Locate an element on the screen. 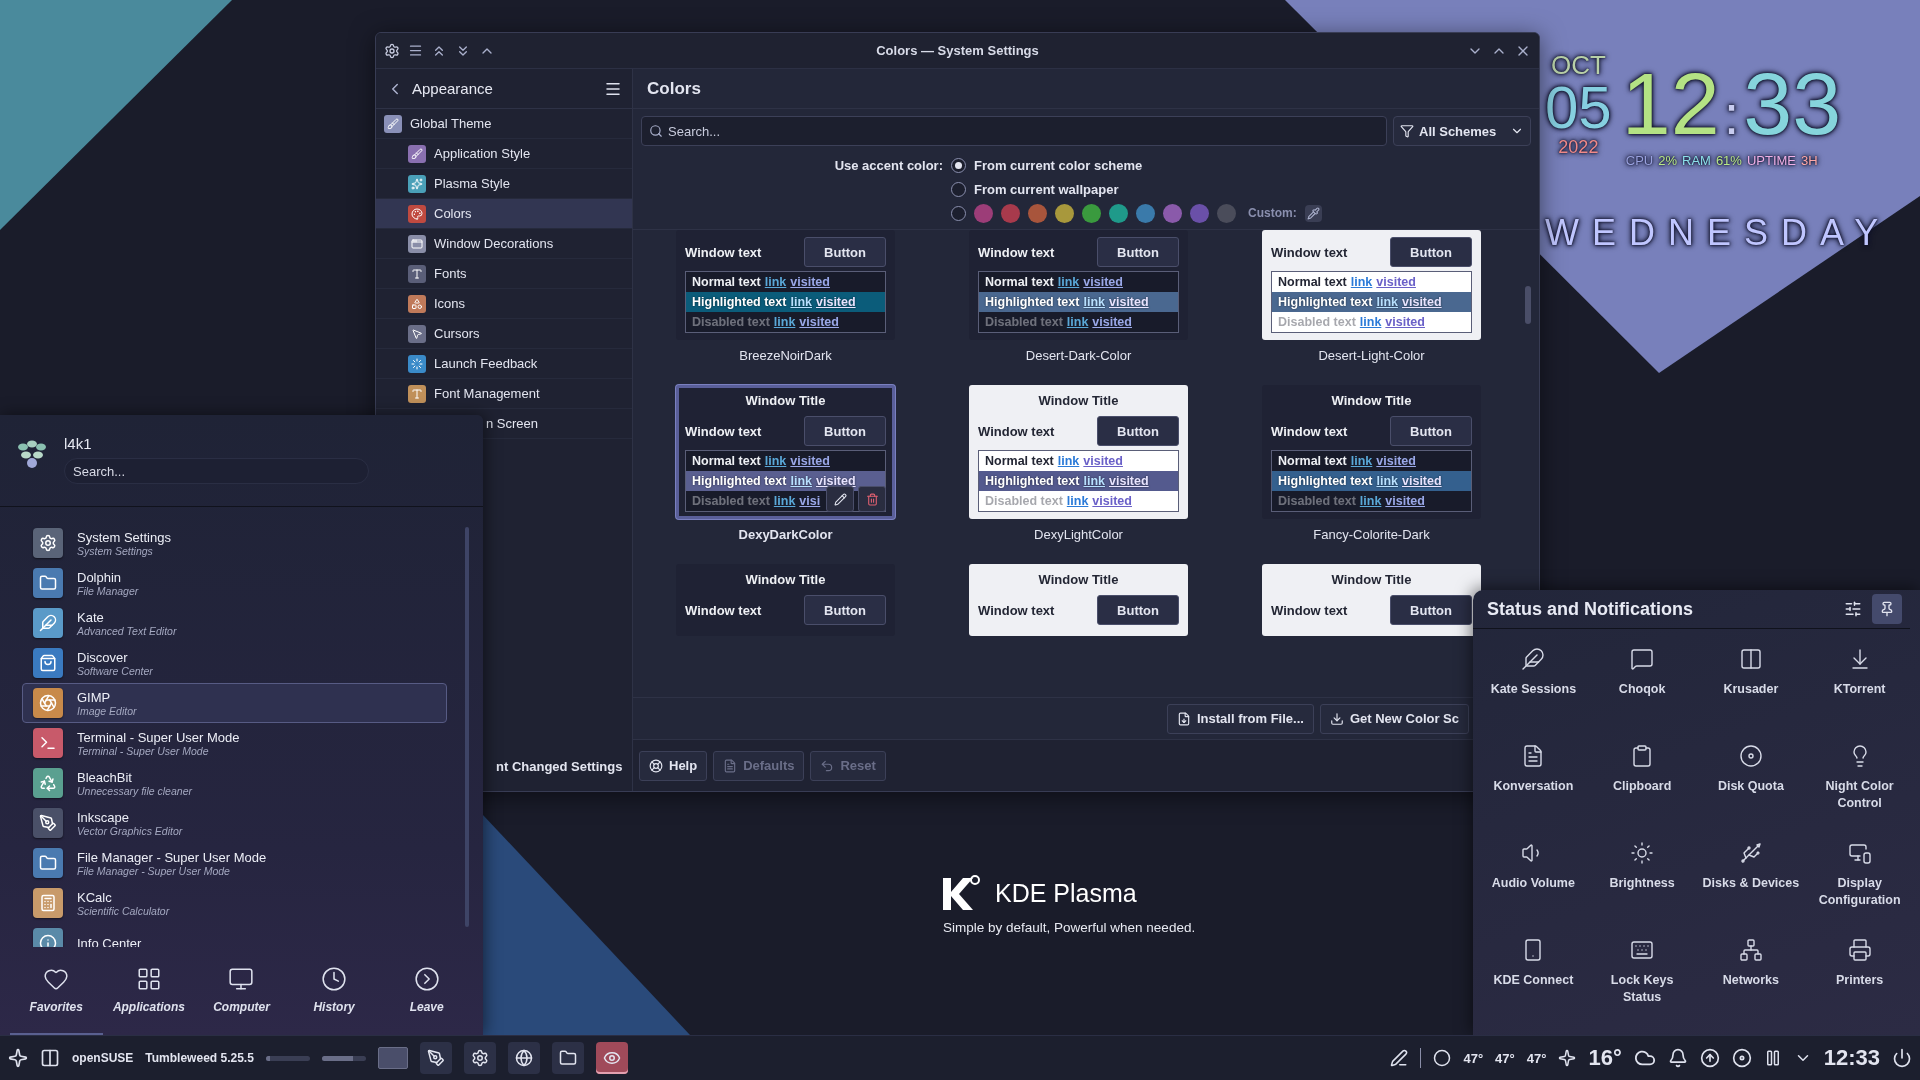  changed-settings-button: nt Changed Settings is located at coordinates (559, 766).